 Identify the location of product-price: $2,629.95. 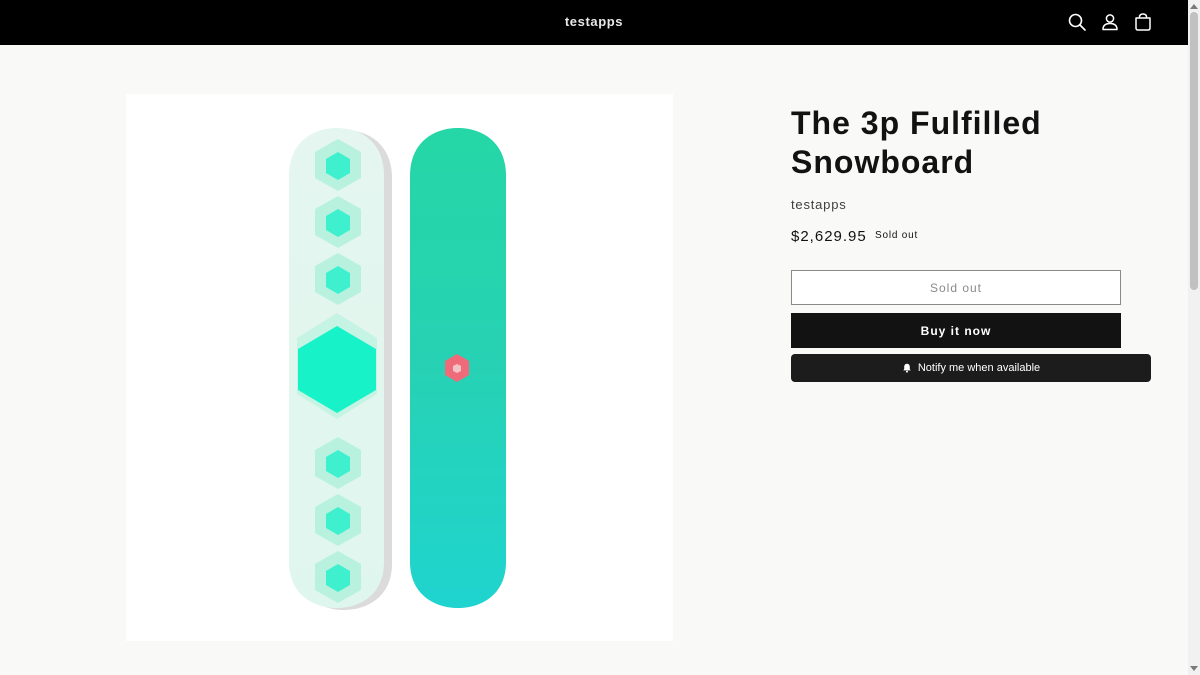
(829, 236).